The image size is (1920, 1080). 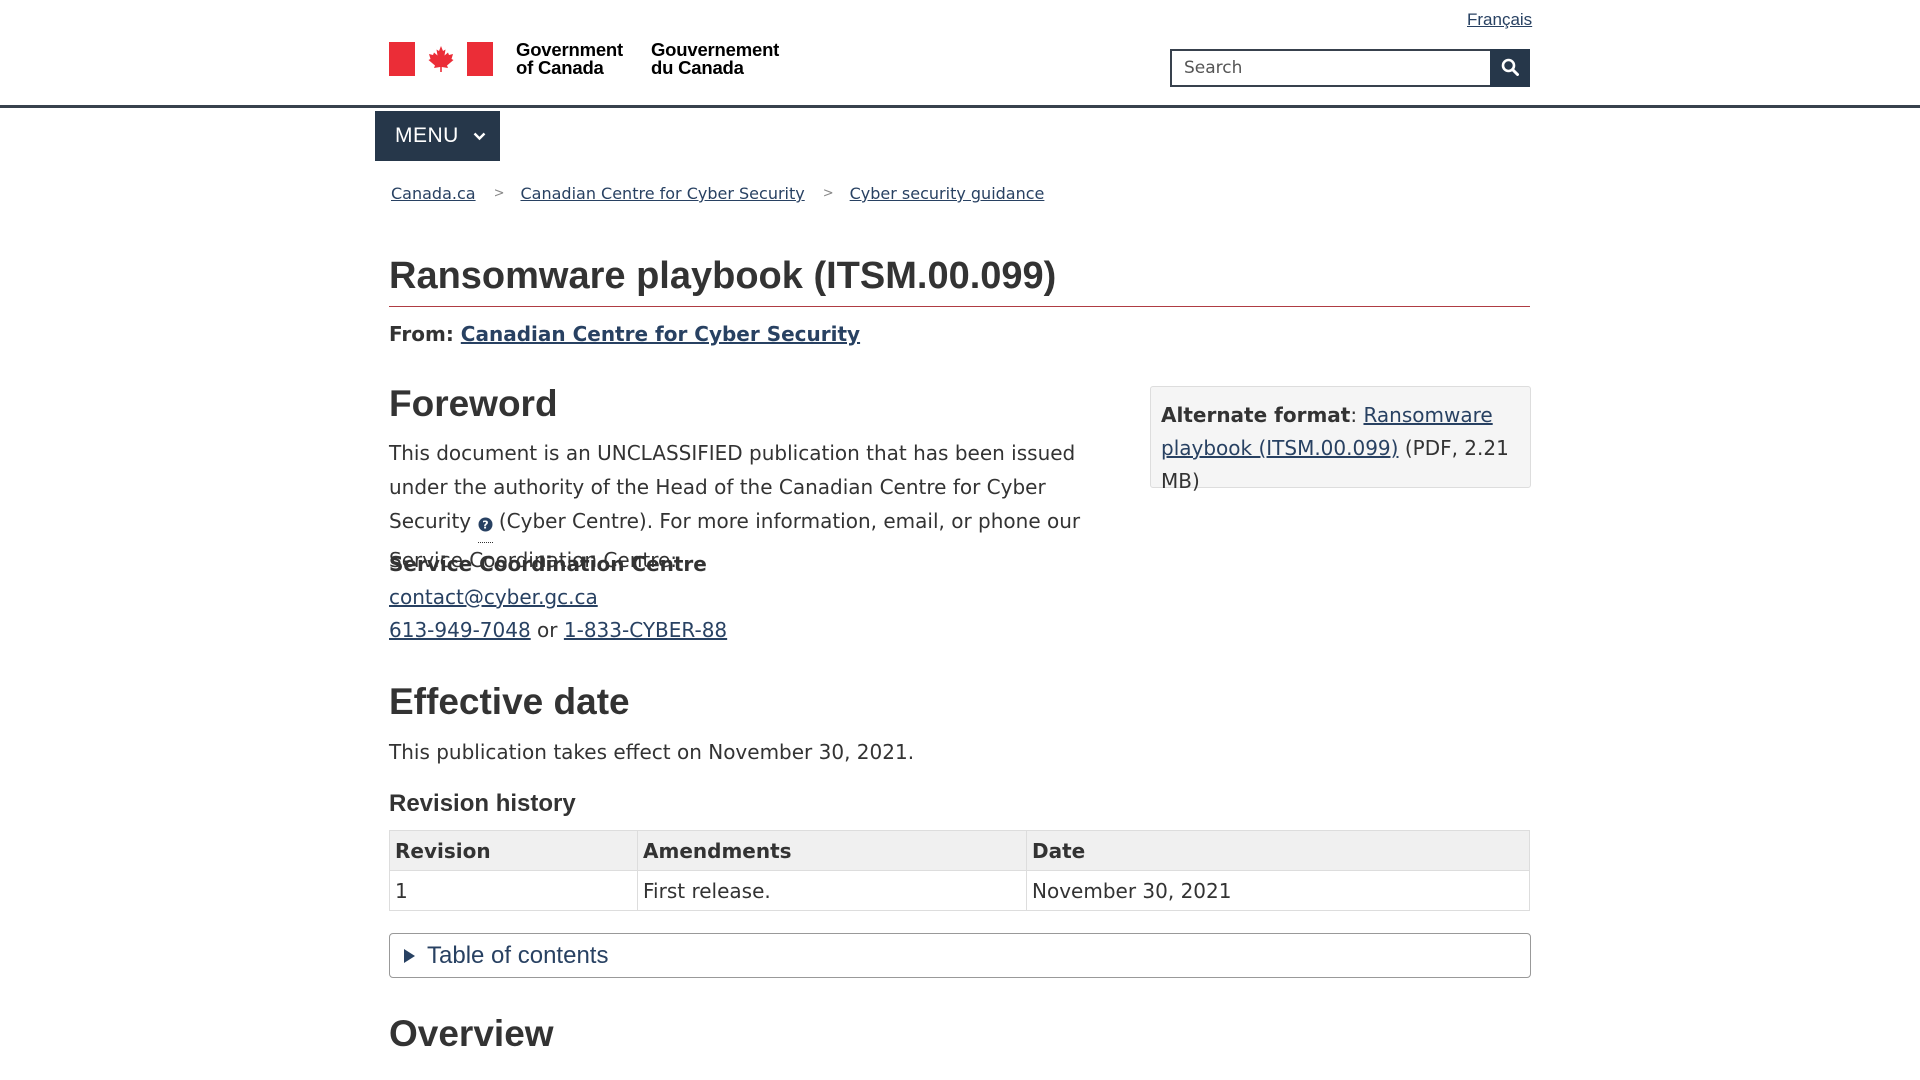 I want to click on question-icon: ?, so click(x=485, y=525).